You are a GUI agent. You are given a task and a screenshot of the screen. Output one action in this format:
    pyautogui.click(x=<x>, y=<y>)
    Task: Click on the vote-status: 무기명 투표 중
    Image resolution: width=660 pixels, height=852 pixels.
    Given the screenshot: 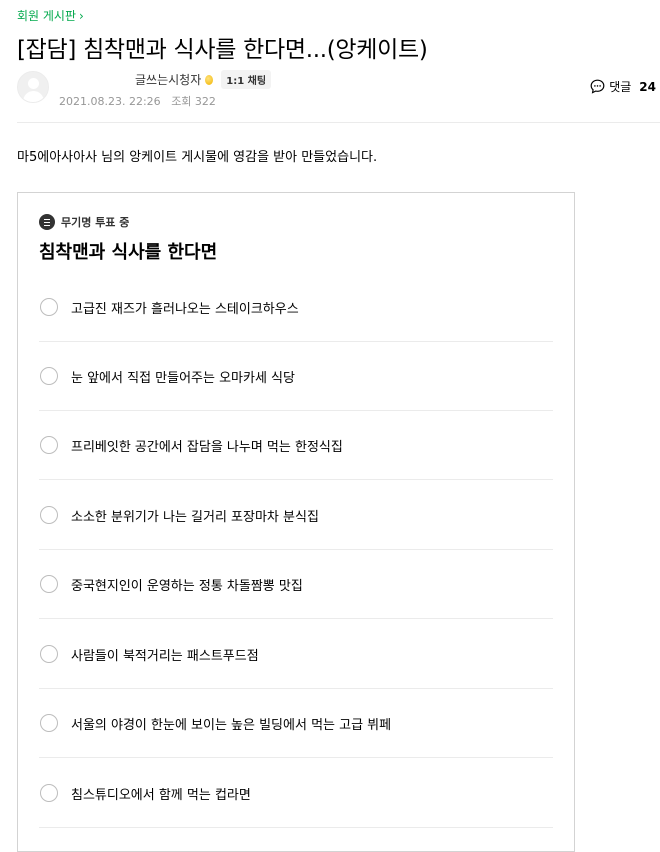 What is the action you would take?
    pyautogui.click(x=84, y=222)
    